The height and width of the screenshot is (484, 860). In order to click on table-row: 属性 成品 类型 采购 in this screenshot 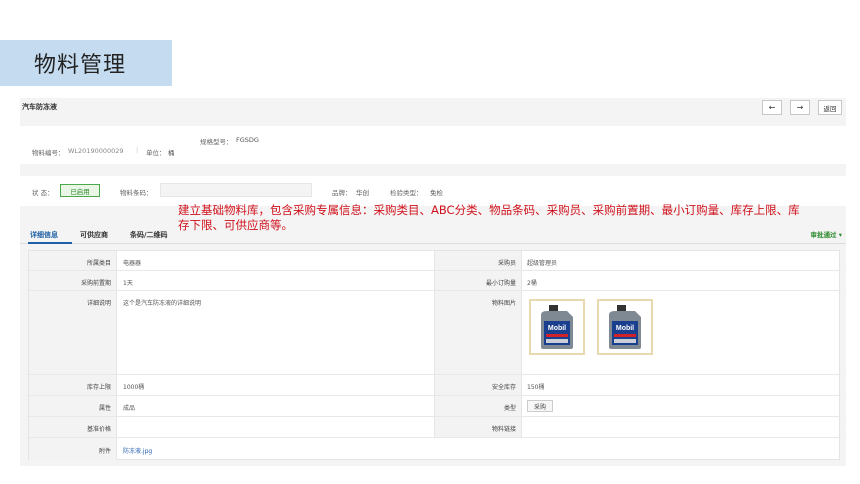, I will do `click(435, 406)`.